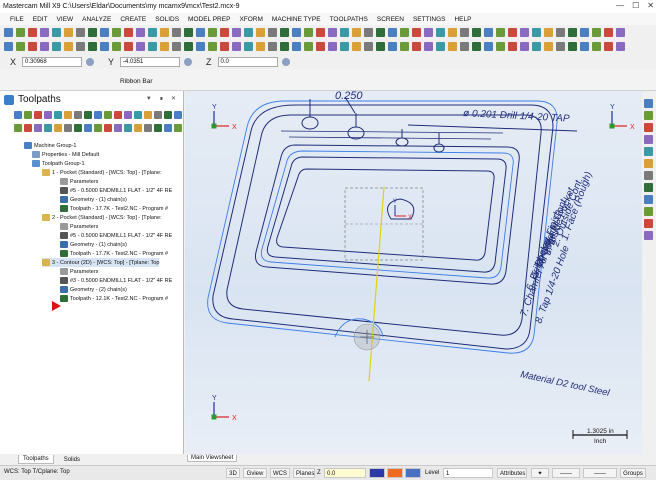 The image size is (656, 480). What do you see at coordinates (65, 19) in the screenshot?
I see `menu-view: VIEW` at bounding box center [65, 19].